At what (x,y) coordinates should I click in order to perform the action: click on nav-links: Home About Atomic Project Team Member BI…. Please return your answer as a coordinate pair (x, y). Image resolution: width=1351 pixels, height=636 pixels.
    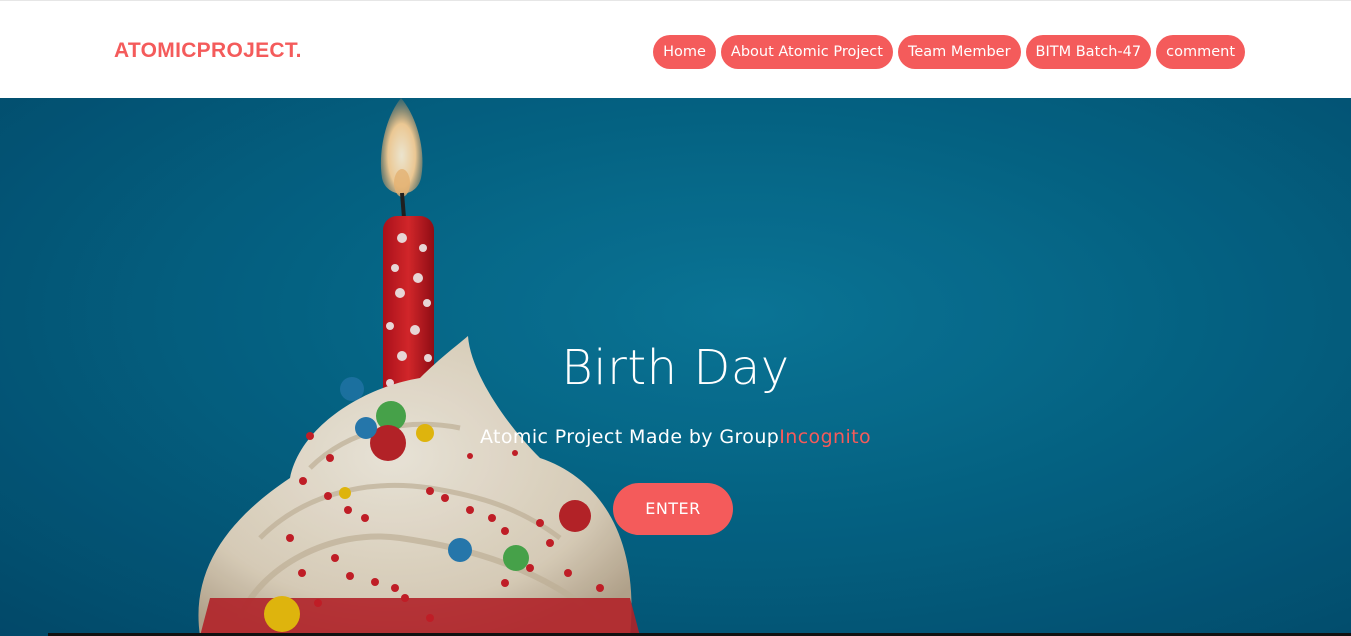
    Looking at the image, I should click on (949, 52).